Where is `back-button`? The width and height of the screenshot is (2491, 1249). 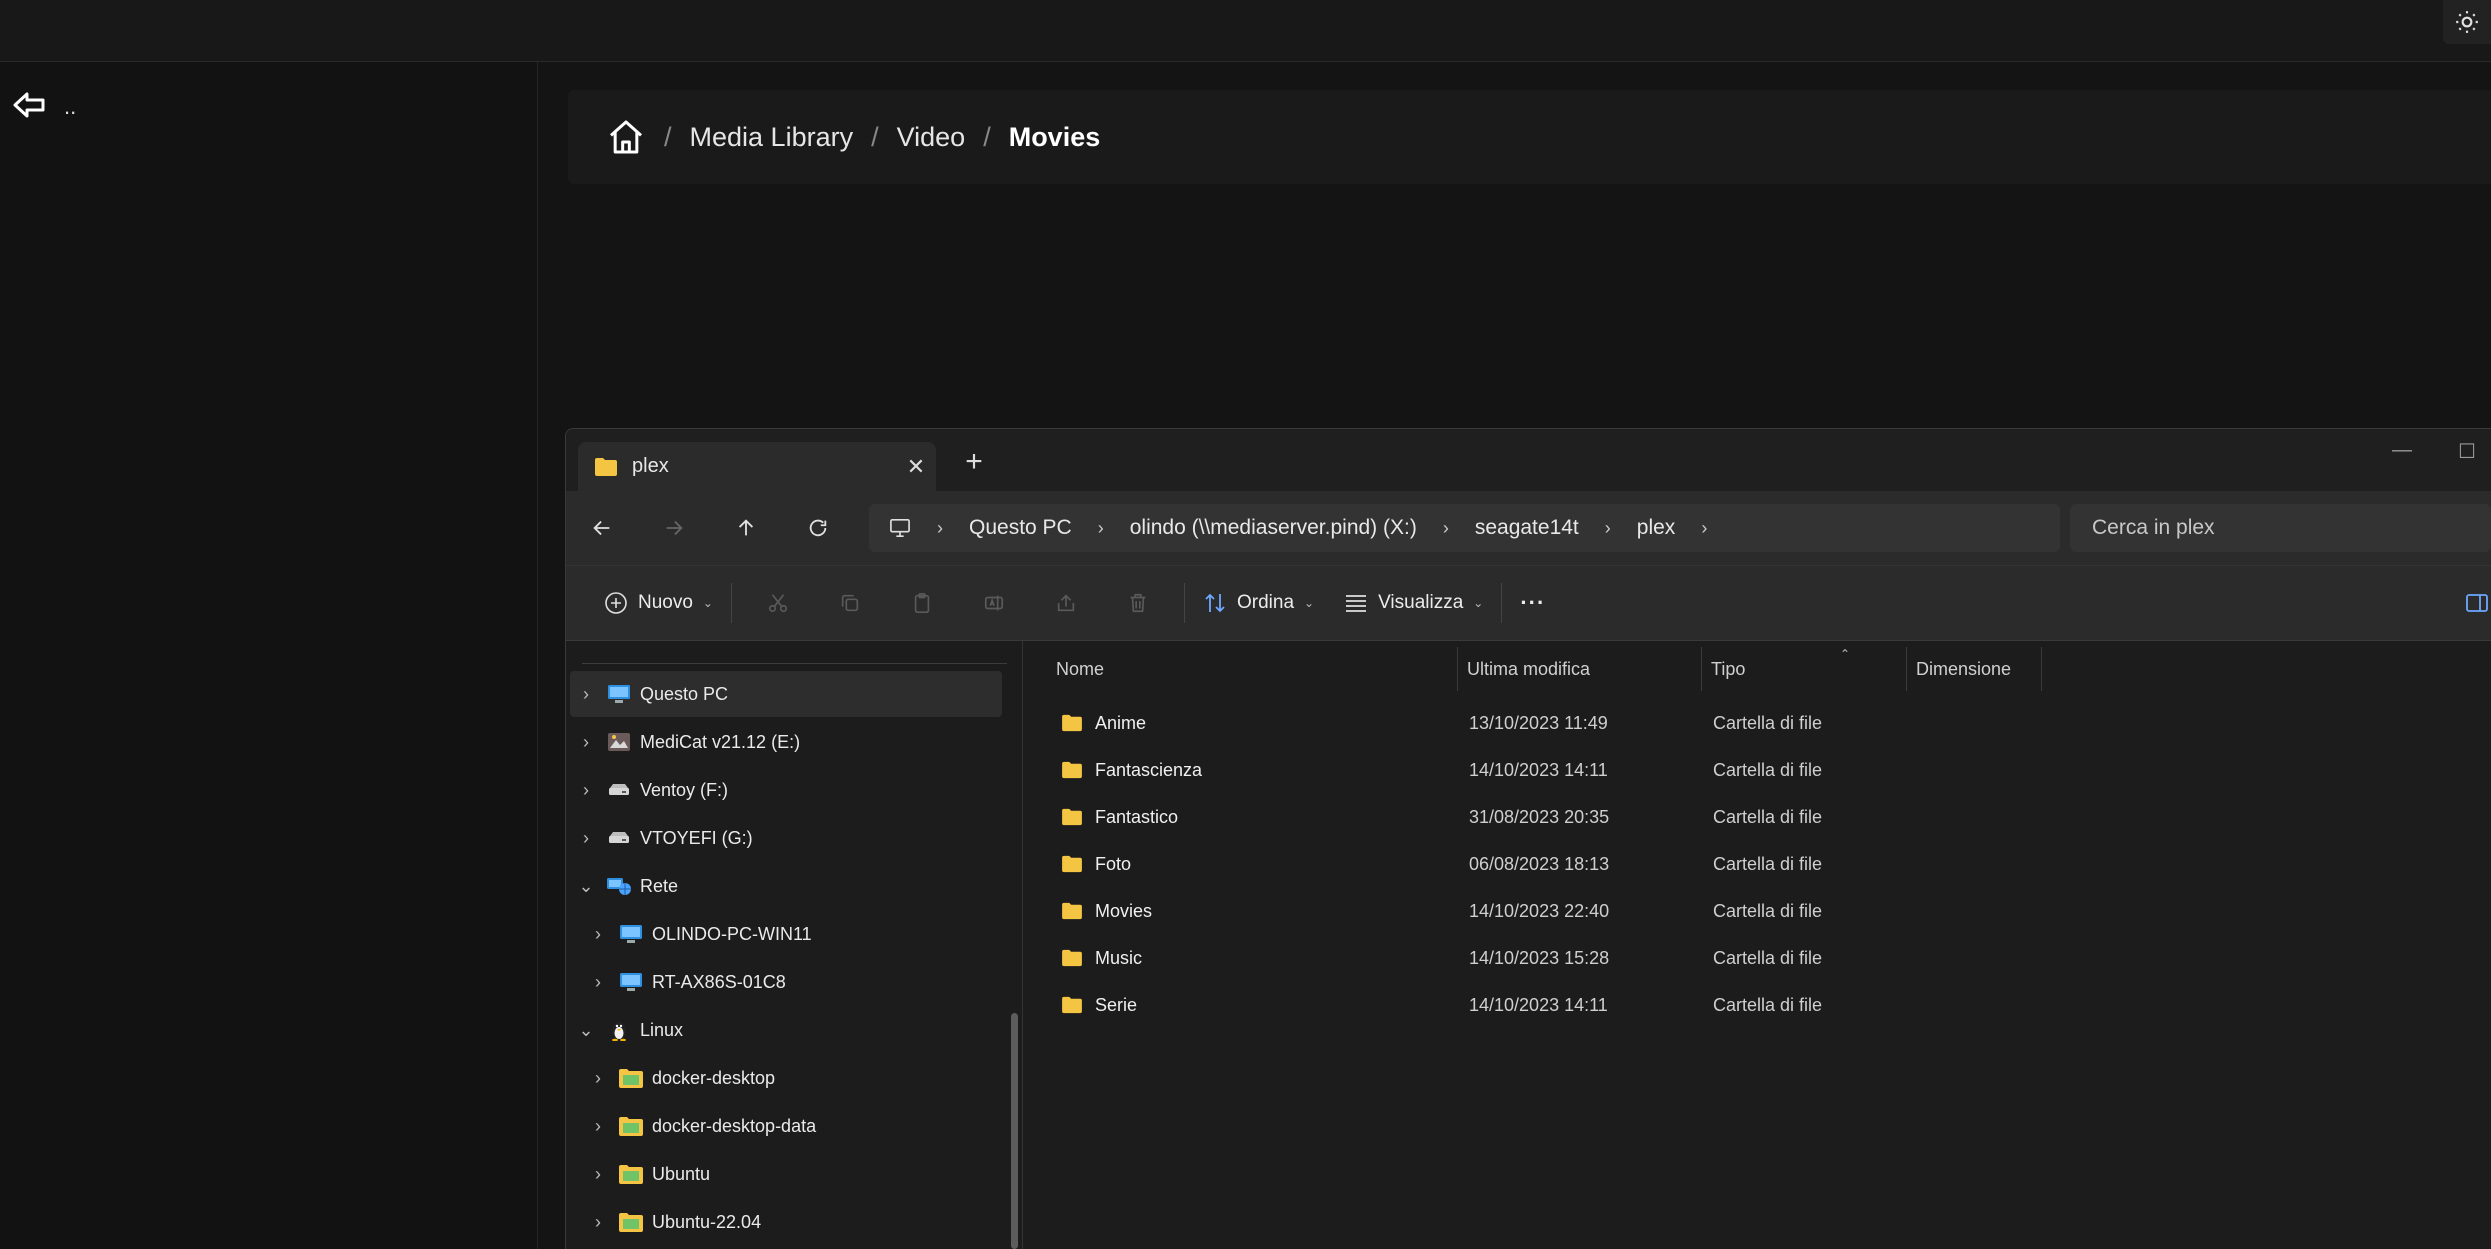
back-button is located at coordinates (602, 528).